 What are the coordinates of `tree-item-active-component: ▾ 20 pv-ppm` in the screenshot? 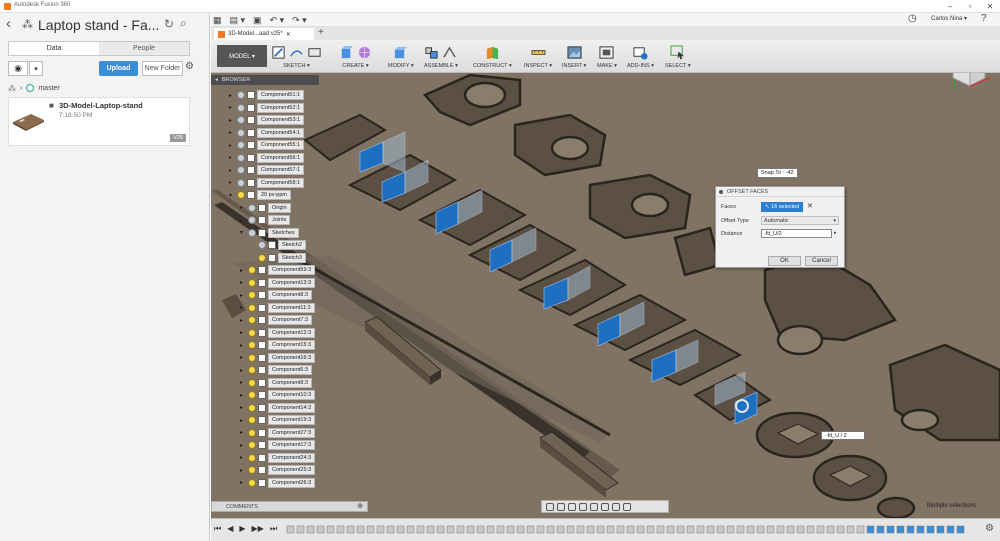 It's located at (260, 195).